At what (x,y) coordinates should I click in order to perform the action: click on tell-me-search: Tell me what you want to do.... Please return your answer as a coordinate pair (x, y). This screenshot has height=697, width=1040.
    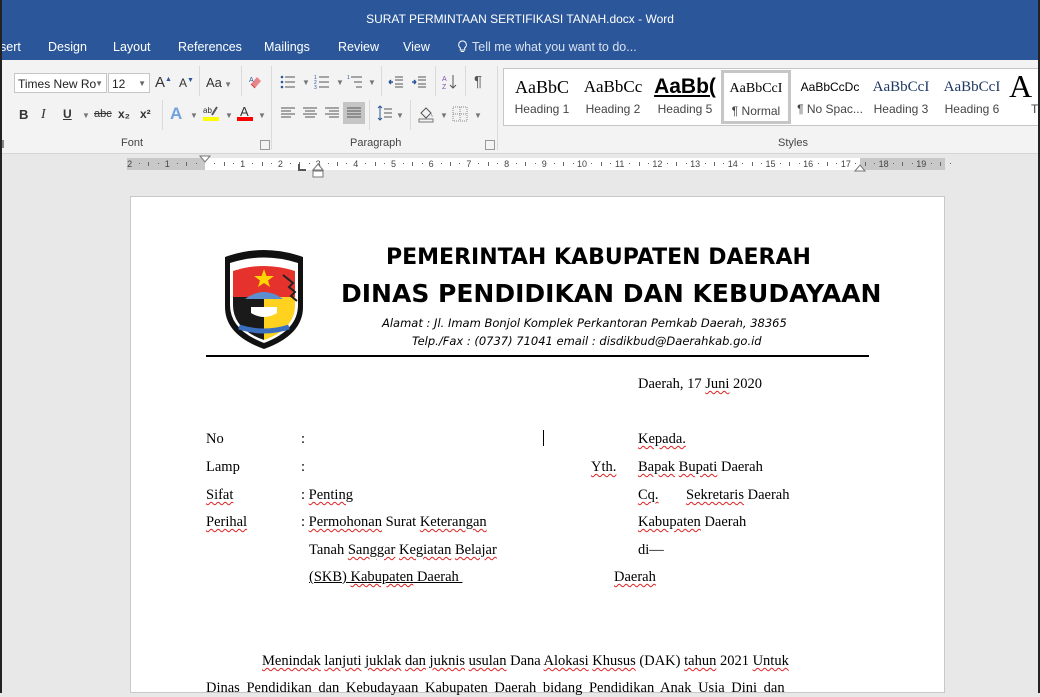
    Looking at the image, I should click on (547, 47).